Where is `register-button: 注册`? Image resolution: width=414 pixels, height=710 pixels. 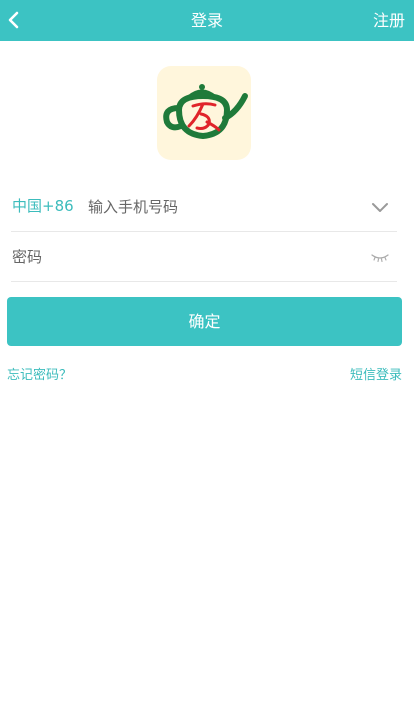
register-button: 注册 is located at coordinates (389, 20).